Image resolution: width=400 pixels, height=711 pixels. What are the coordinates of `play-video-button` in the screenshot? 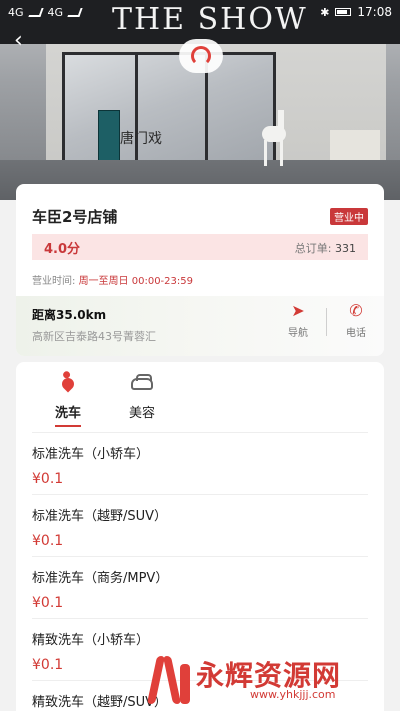 It's located at (201, 56).